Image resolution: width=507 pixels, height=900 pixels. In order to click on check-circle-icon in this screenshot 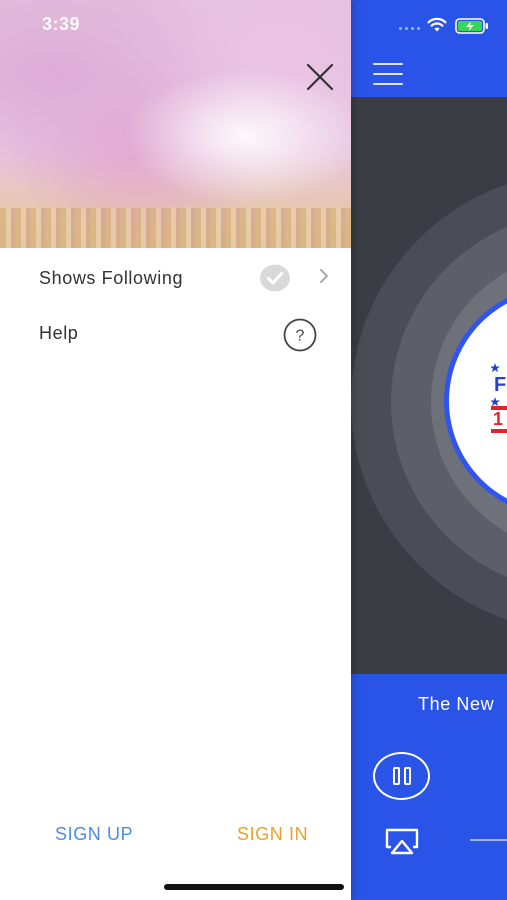, I will do `click(275, 278)`.